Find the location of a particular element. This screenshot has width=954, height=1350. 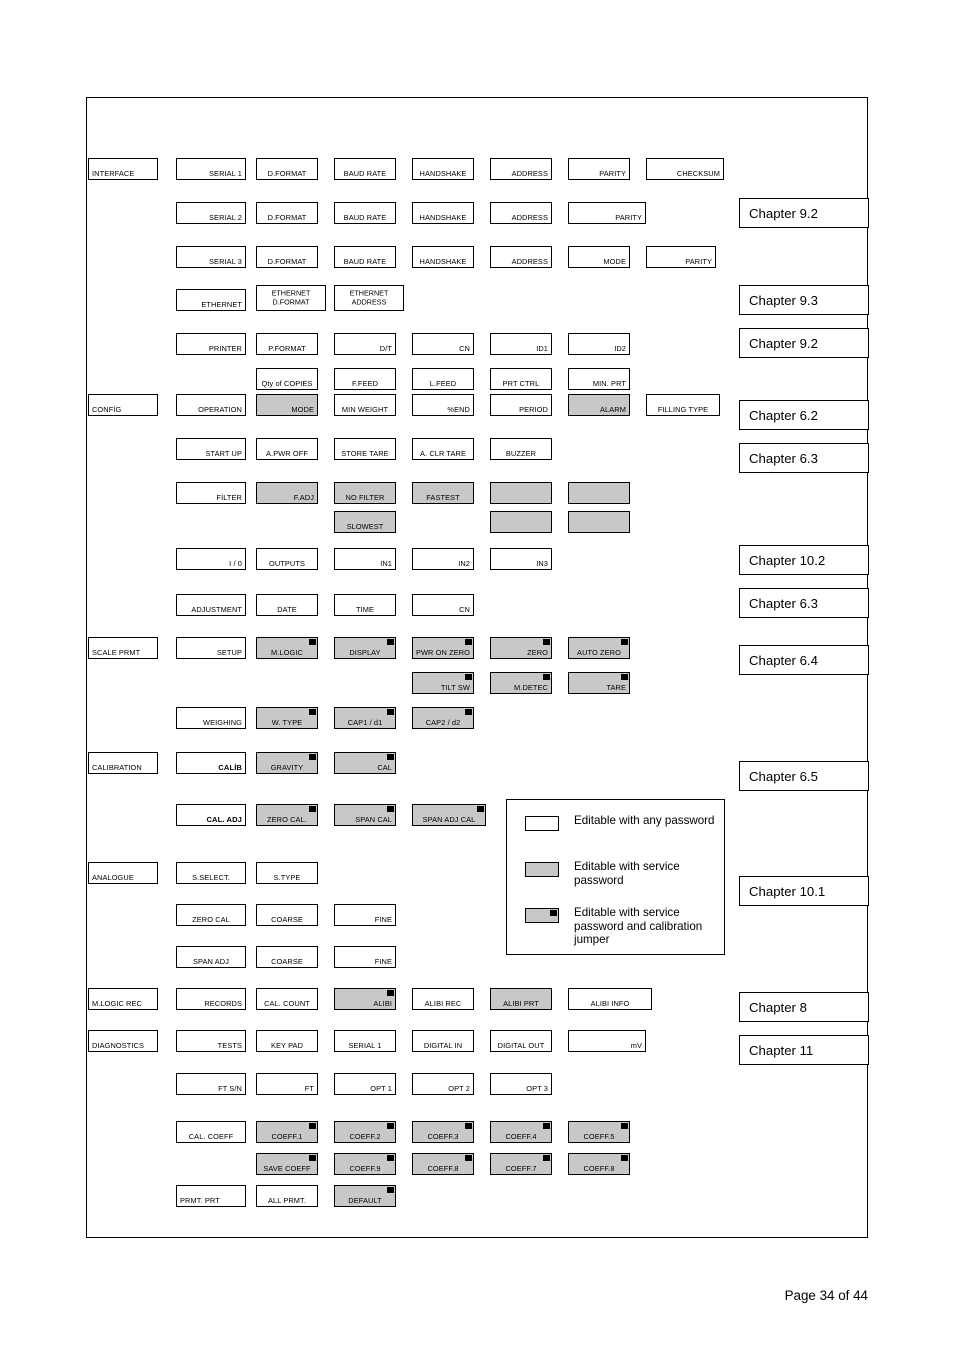

menu-node-in2: IN2 is located at coordinates (443, 559).